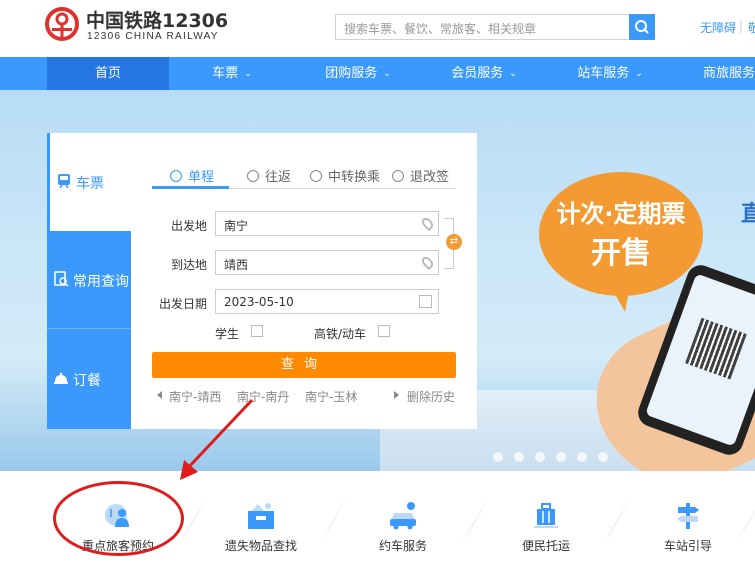  Describe the element at coordinates (384, 331) in the screenshot. I see `gaotie-checkbox` at that location.